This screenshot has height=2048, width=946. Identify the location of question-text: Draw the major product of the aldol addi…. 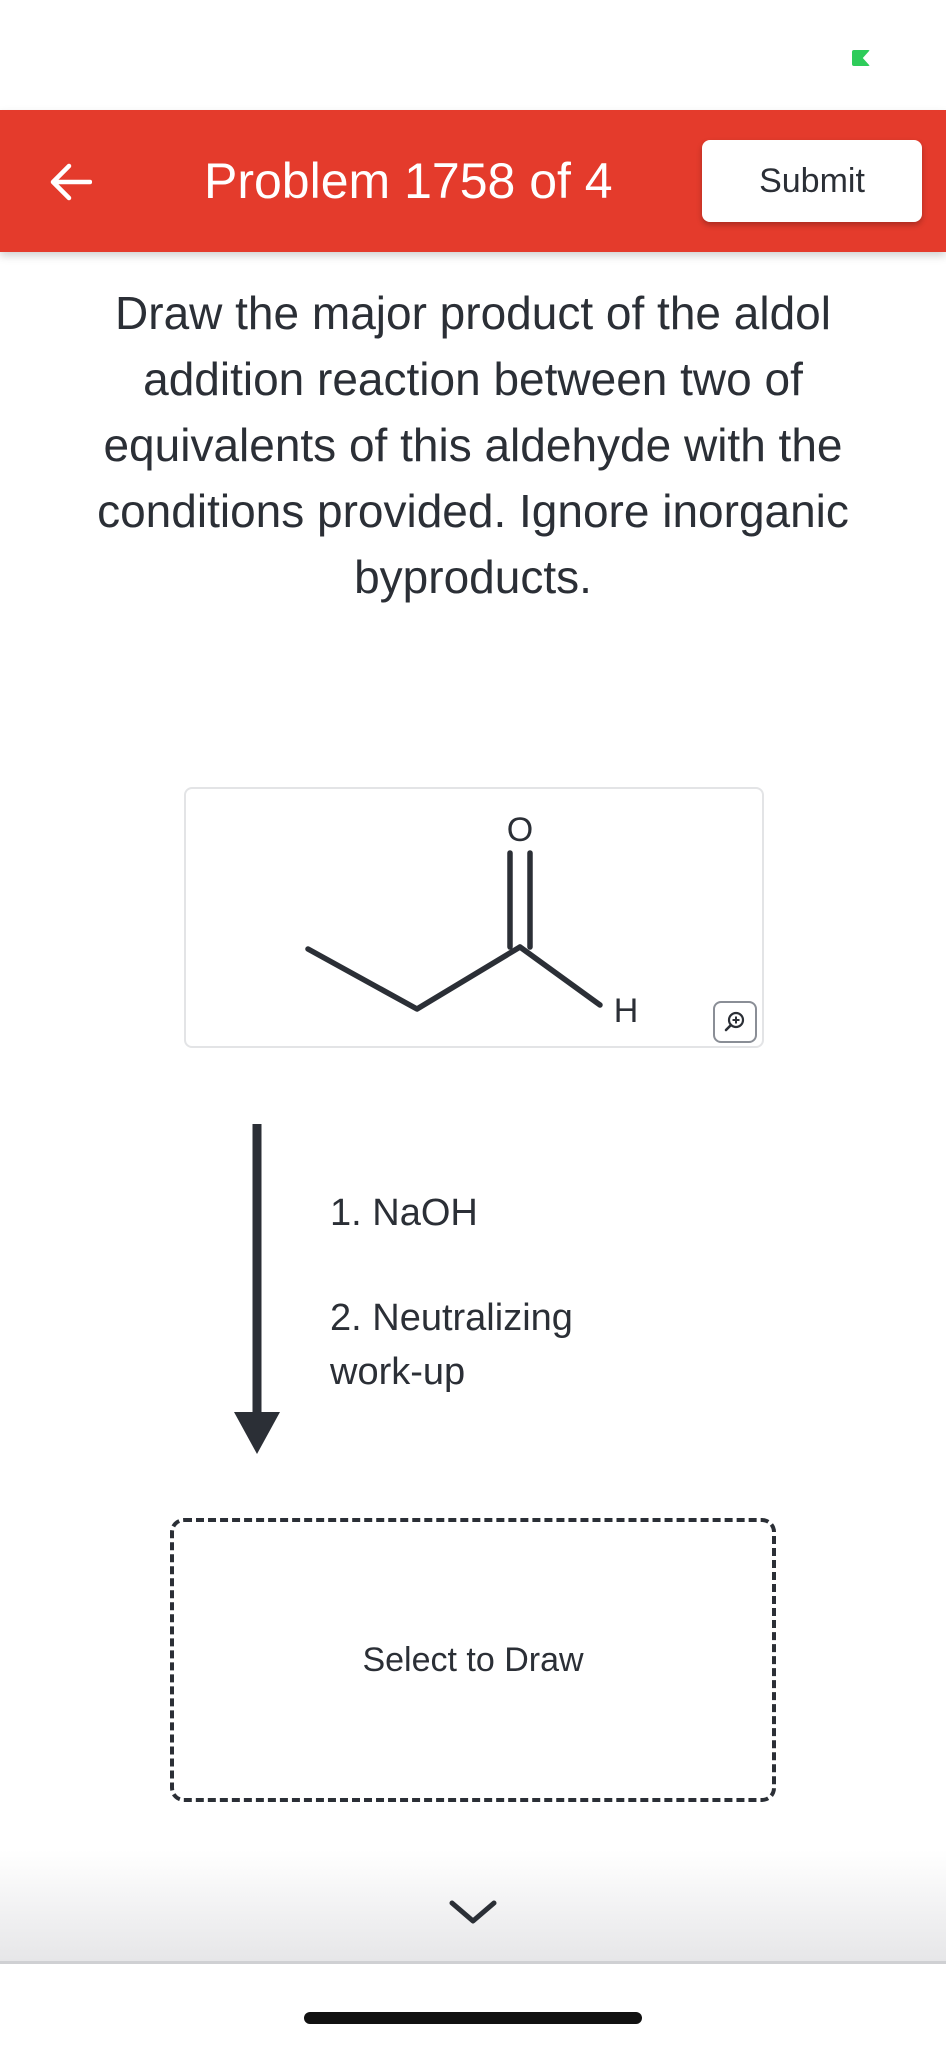
(473, 445).